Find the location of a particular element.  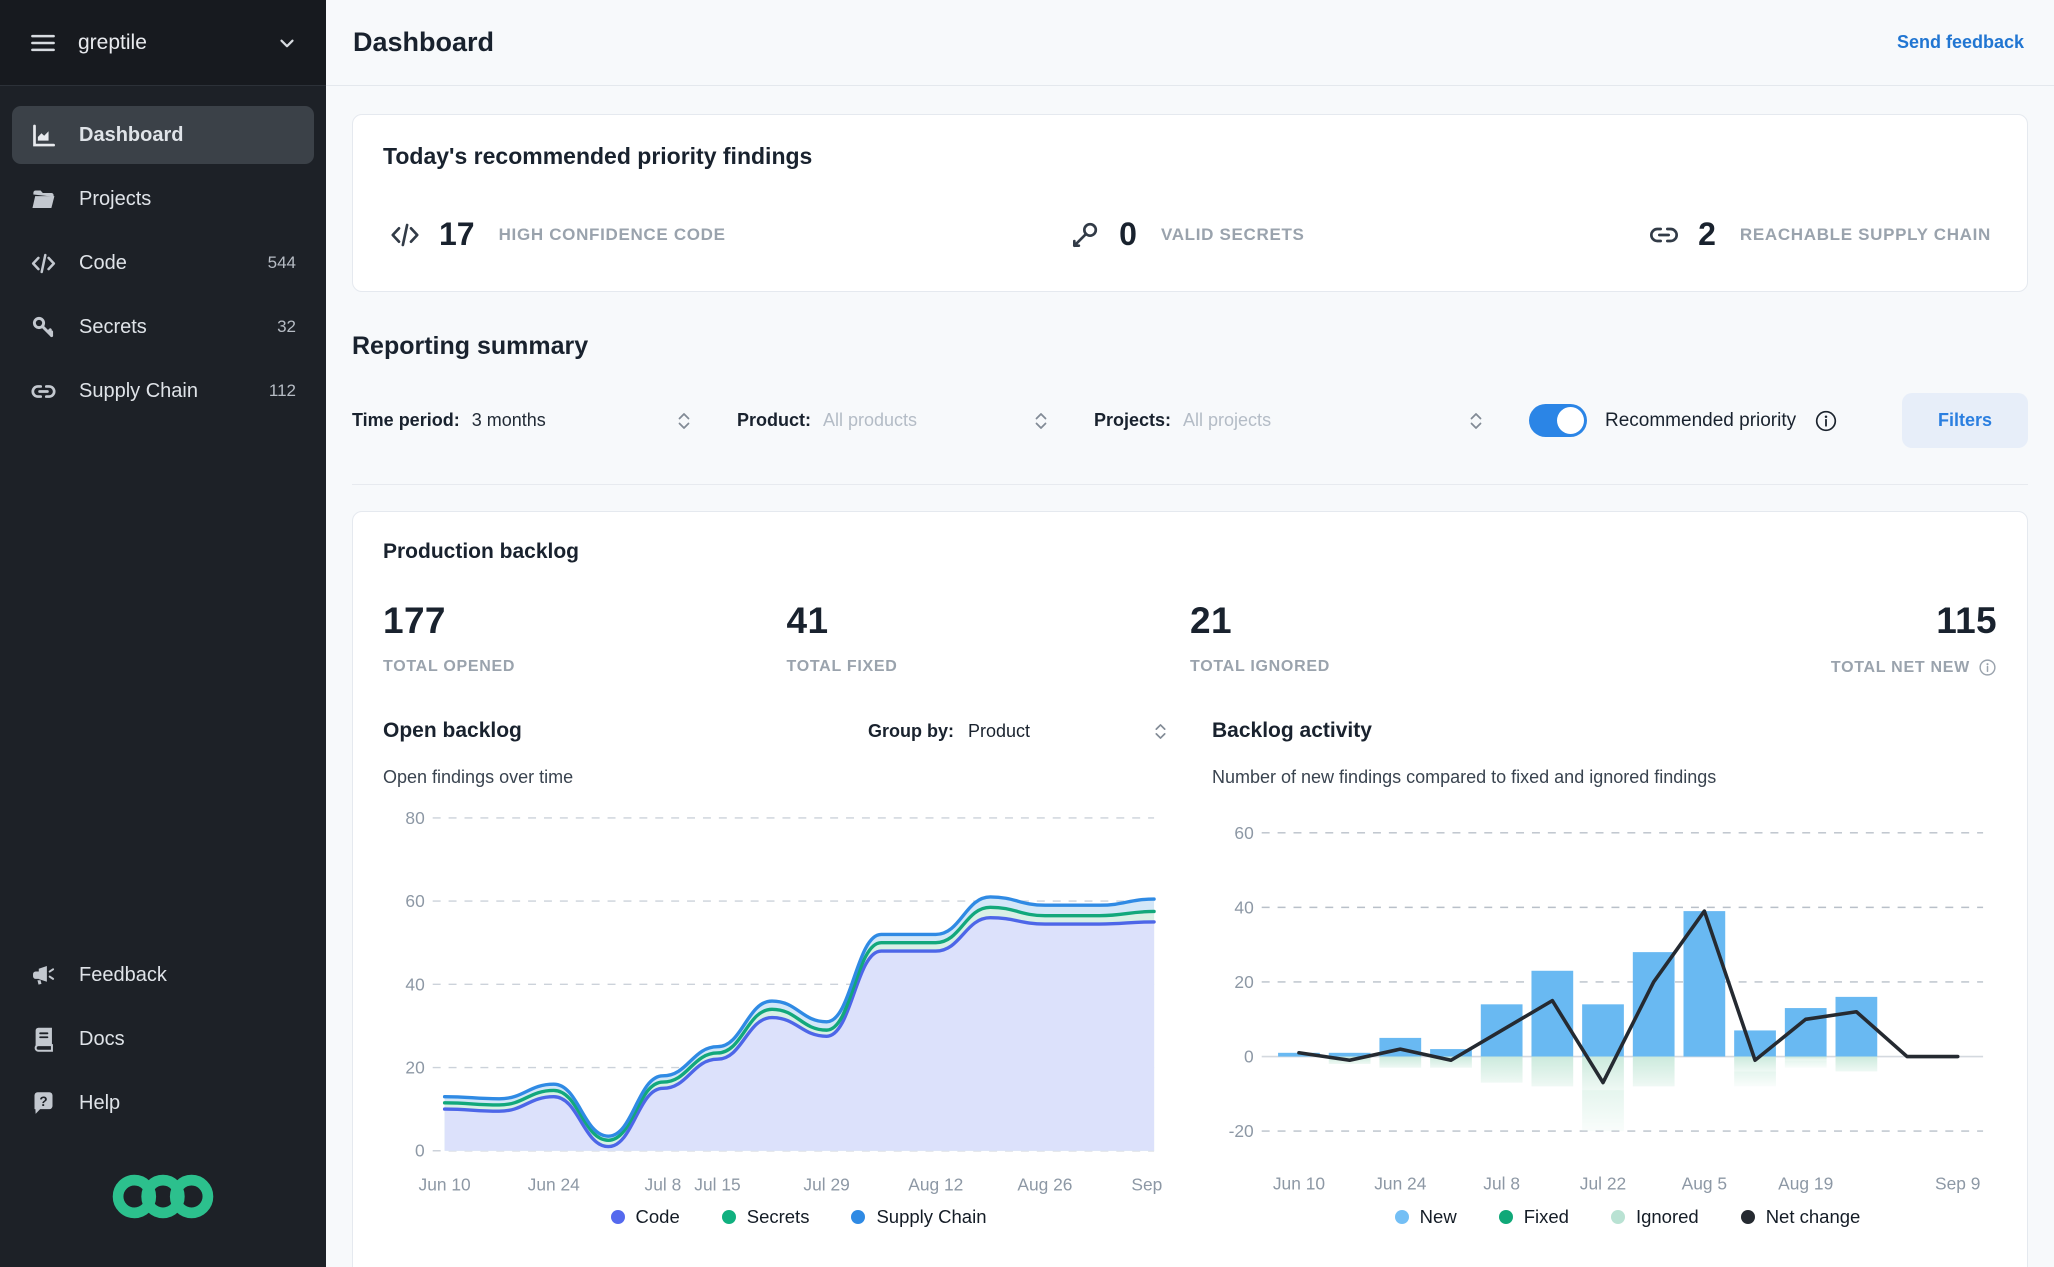

valid-secrets-stat: 0 VALID SECRETS is located at coordinates (1186, 234).